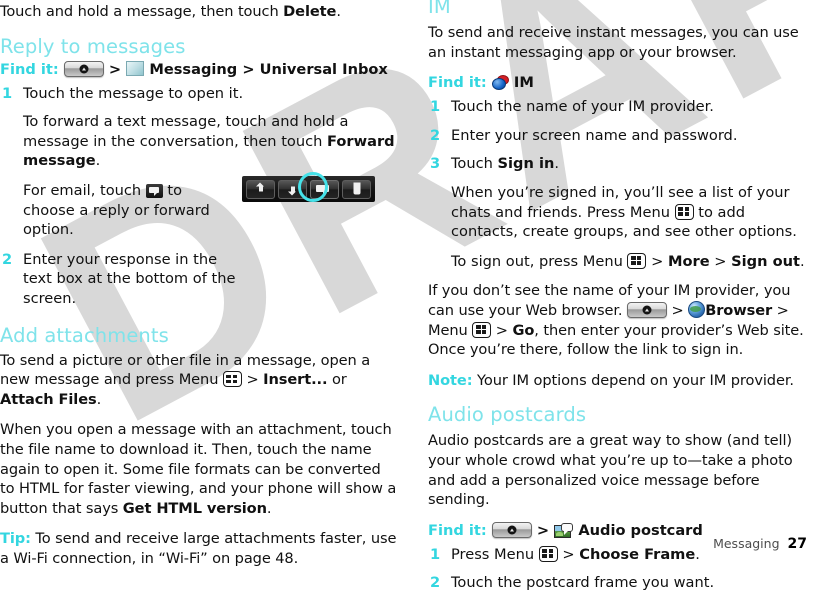 Image resolution: width=817 pixels, height=602 pixels. I want to click on envelope-icon, so click(135, 68).